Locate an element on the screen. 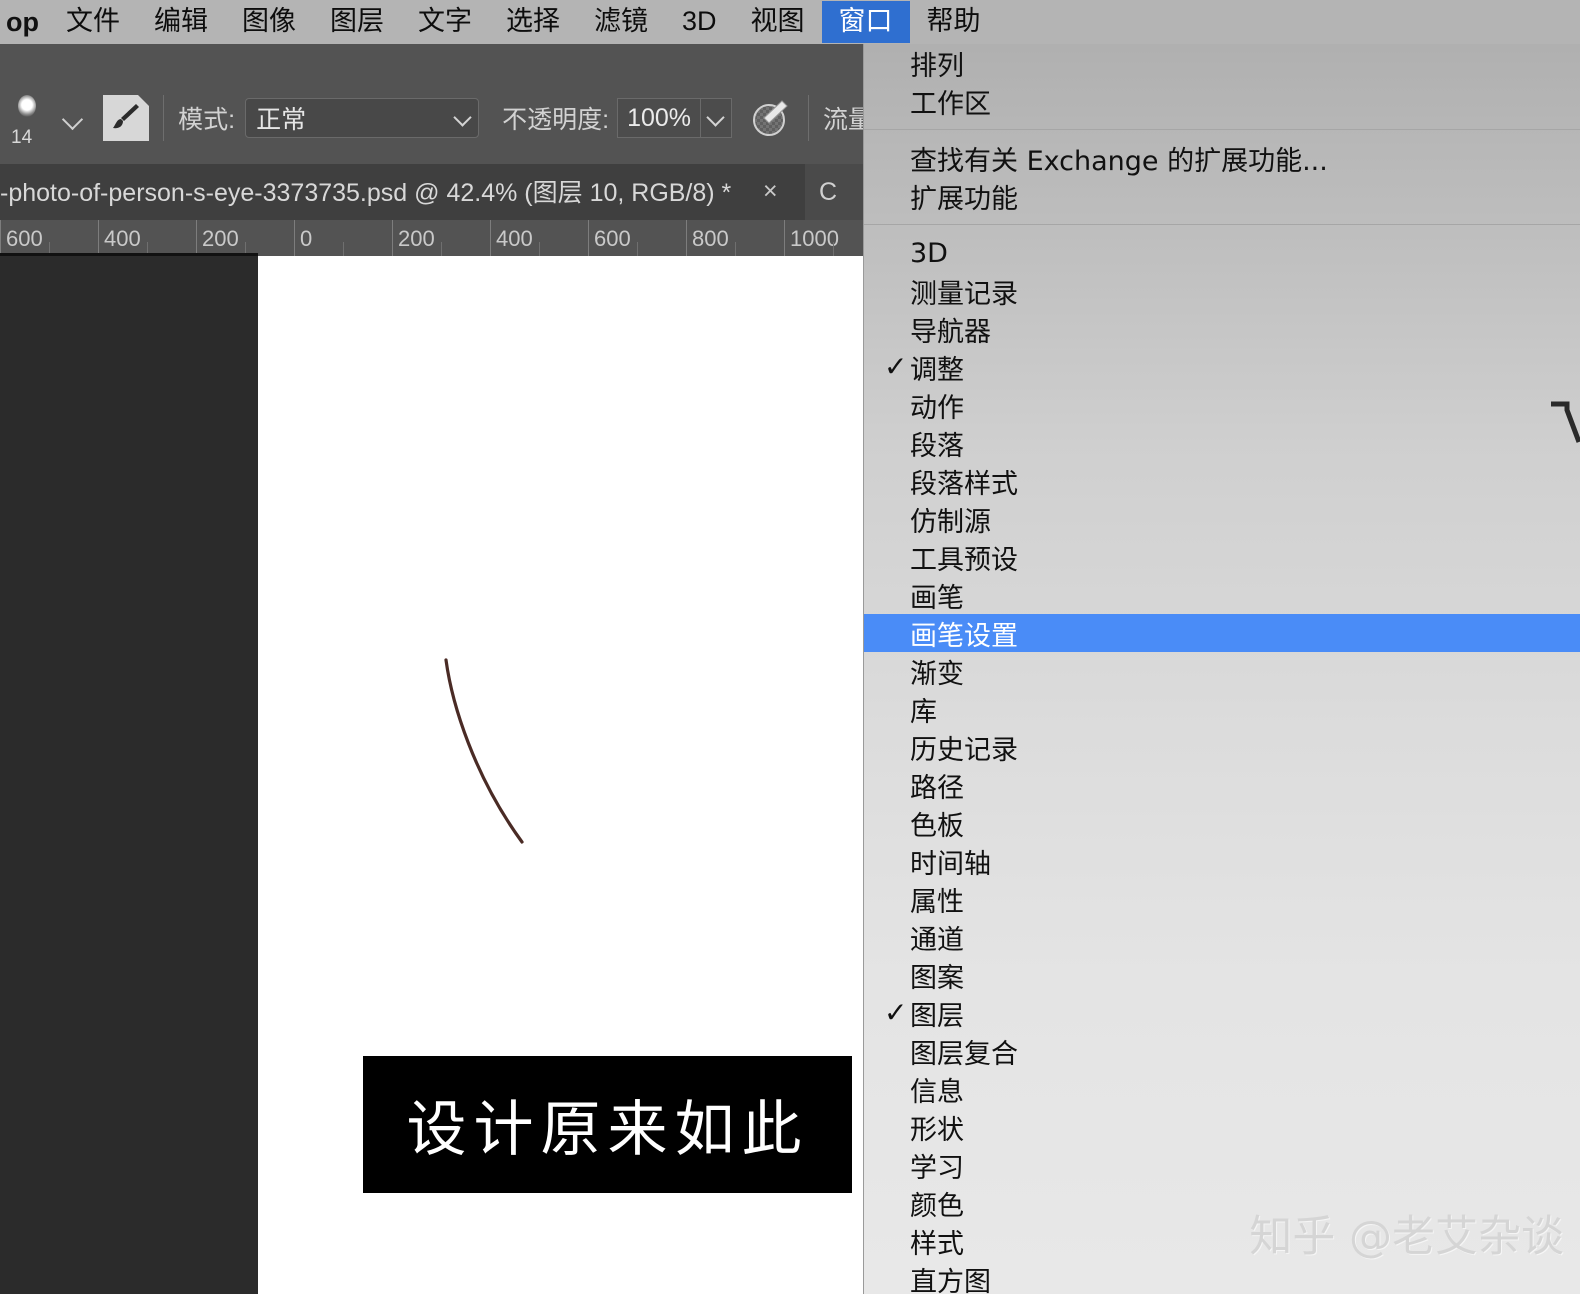 The height and width of the screenshot is (1294, 1580). window-menu-item: 直方图 is located at coordinates (1222, 1277).